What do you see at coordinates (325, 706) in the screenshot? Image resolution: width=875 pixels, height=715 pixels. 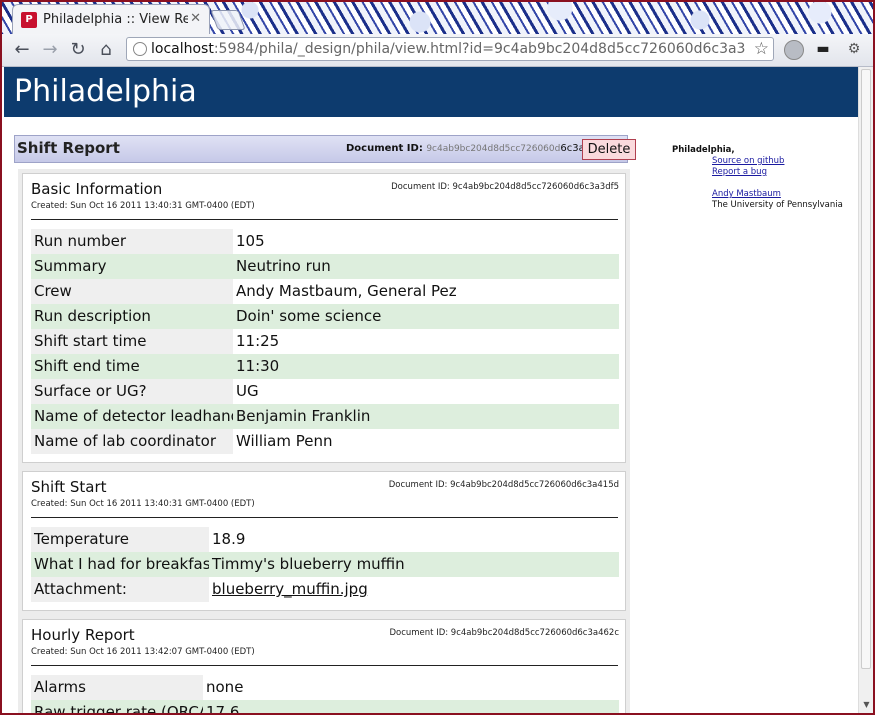 I see `table-row: Raw trigger rate (ORCA) 17.6` at bounding box center [325, 706].